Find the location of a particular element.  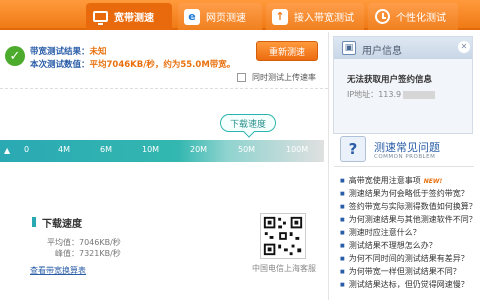

ie-browser-icon: e is located at coordinates (192, 16).